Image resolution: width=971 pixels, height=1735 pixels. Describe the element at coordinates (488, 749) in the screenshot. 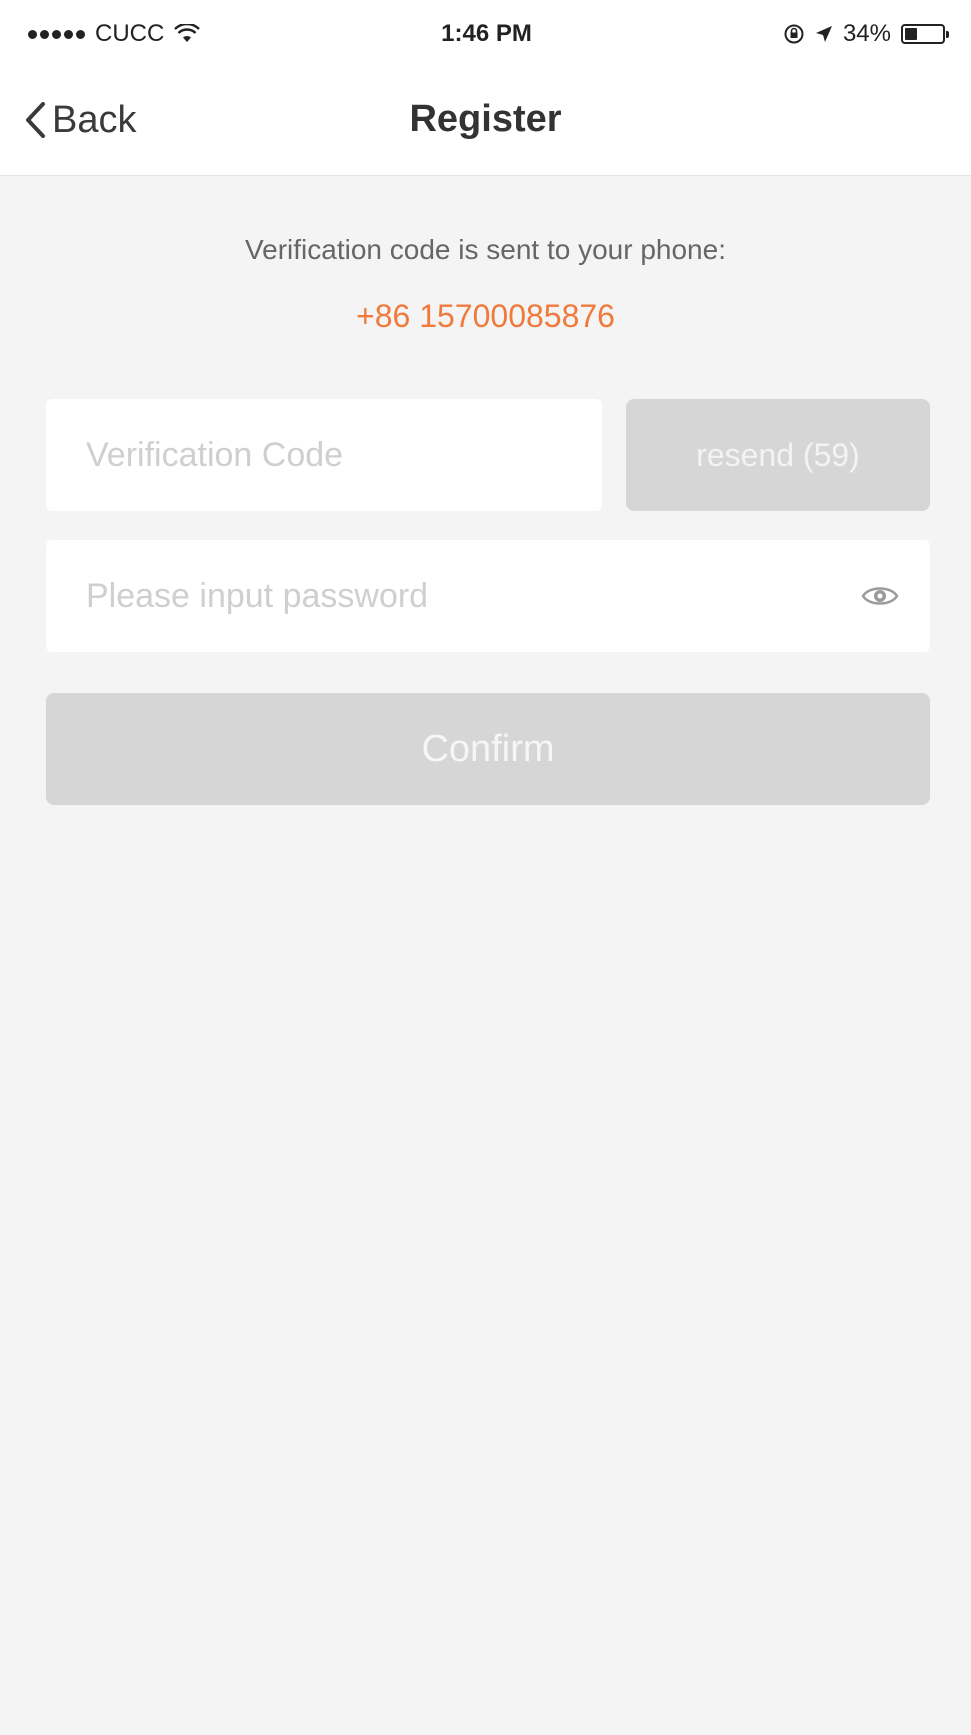

I see `confirm-button: Confirm` at that location.